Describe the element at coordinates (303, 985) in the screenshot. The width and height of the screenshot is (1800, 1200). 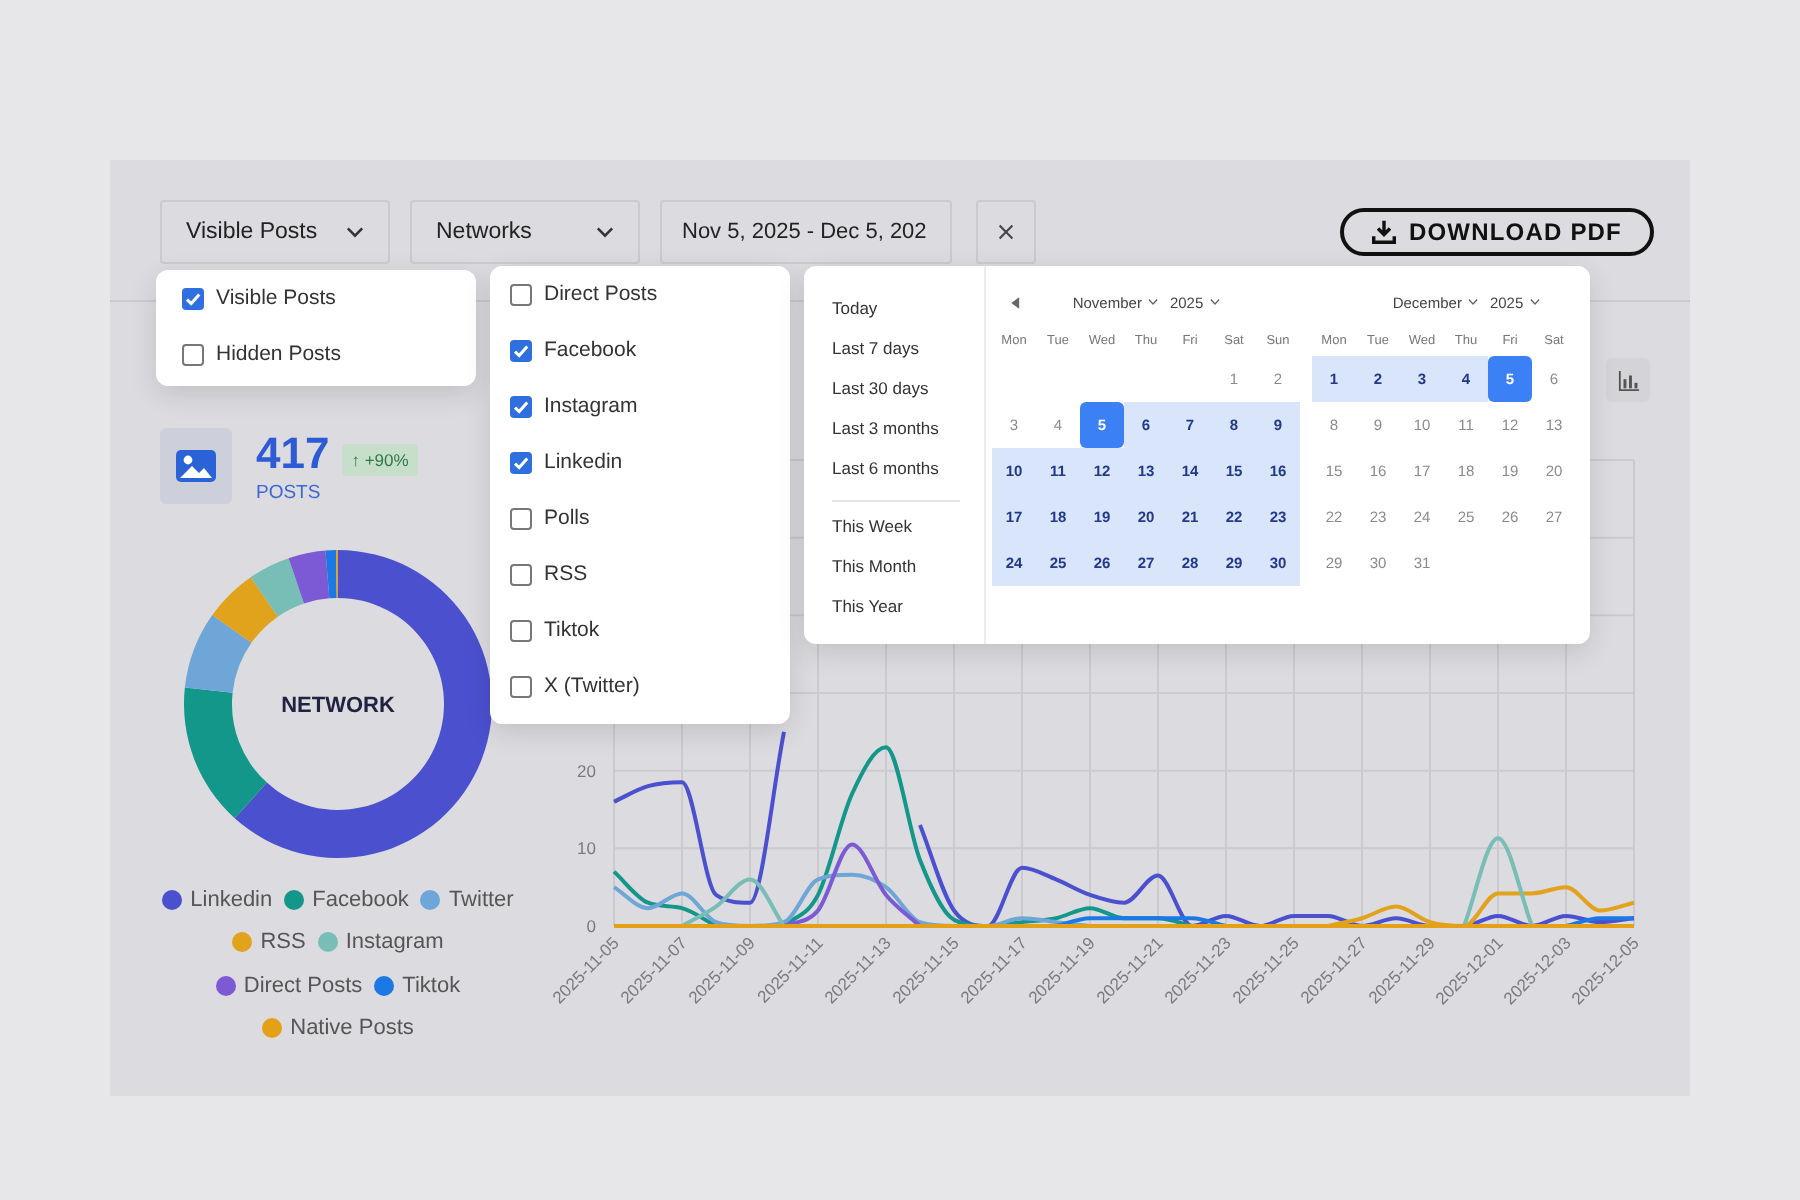
I see `legend-label: Direct Posts` at that location.